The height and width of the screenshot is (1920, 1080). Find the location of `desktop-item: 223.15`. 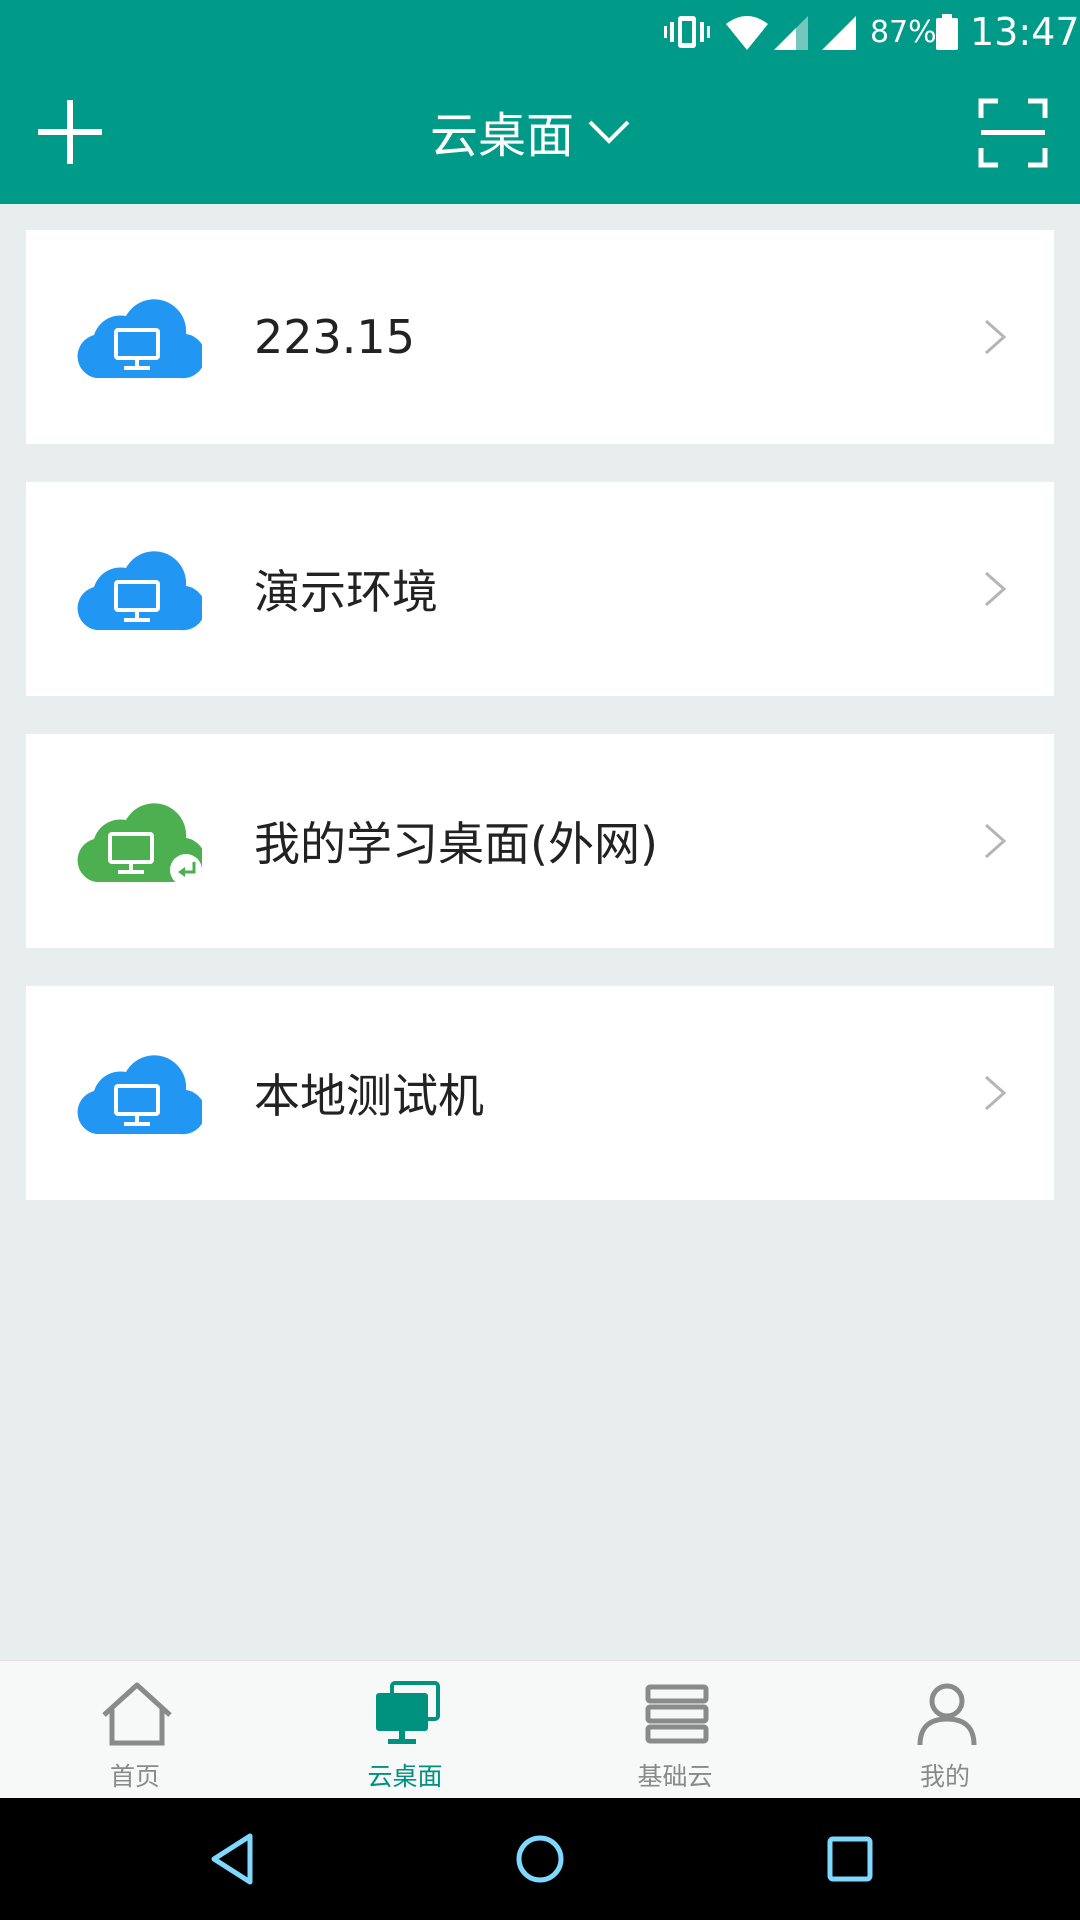

desktop-item: 223.15 is located at coordinates (540, 337).